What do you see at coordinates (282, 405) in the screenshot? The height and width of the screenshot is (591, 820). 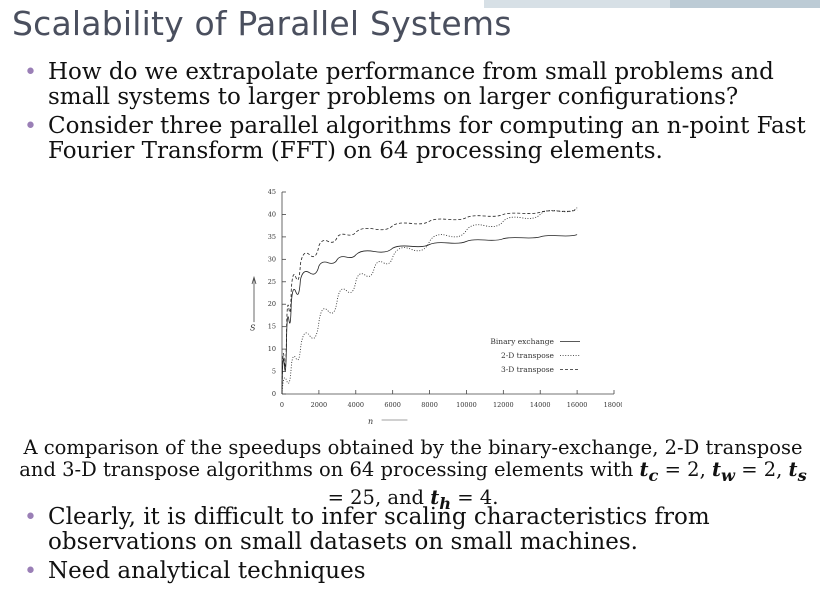 I see `x-tick-label: 0` at bounding box center [282, 405].